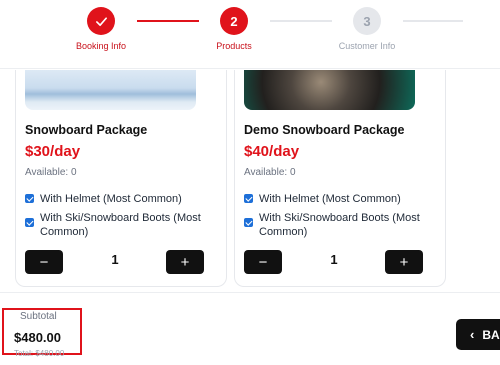 The image size is (500, 365). What do you see at coordinates (39, 353) in the screenshot?
I see `total-text: Total: $480.00` at bounding box center [39, 353].